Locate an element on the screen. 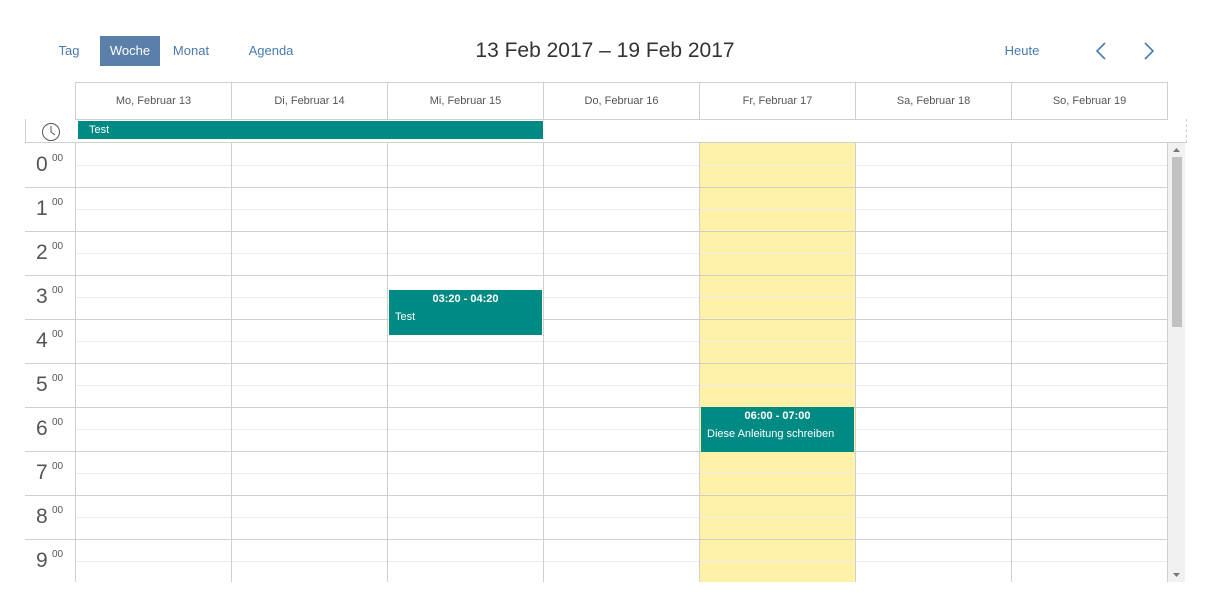 This screenshot has width=1216, height=605. allday-event: Test is located at coordinates (310, 130).